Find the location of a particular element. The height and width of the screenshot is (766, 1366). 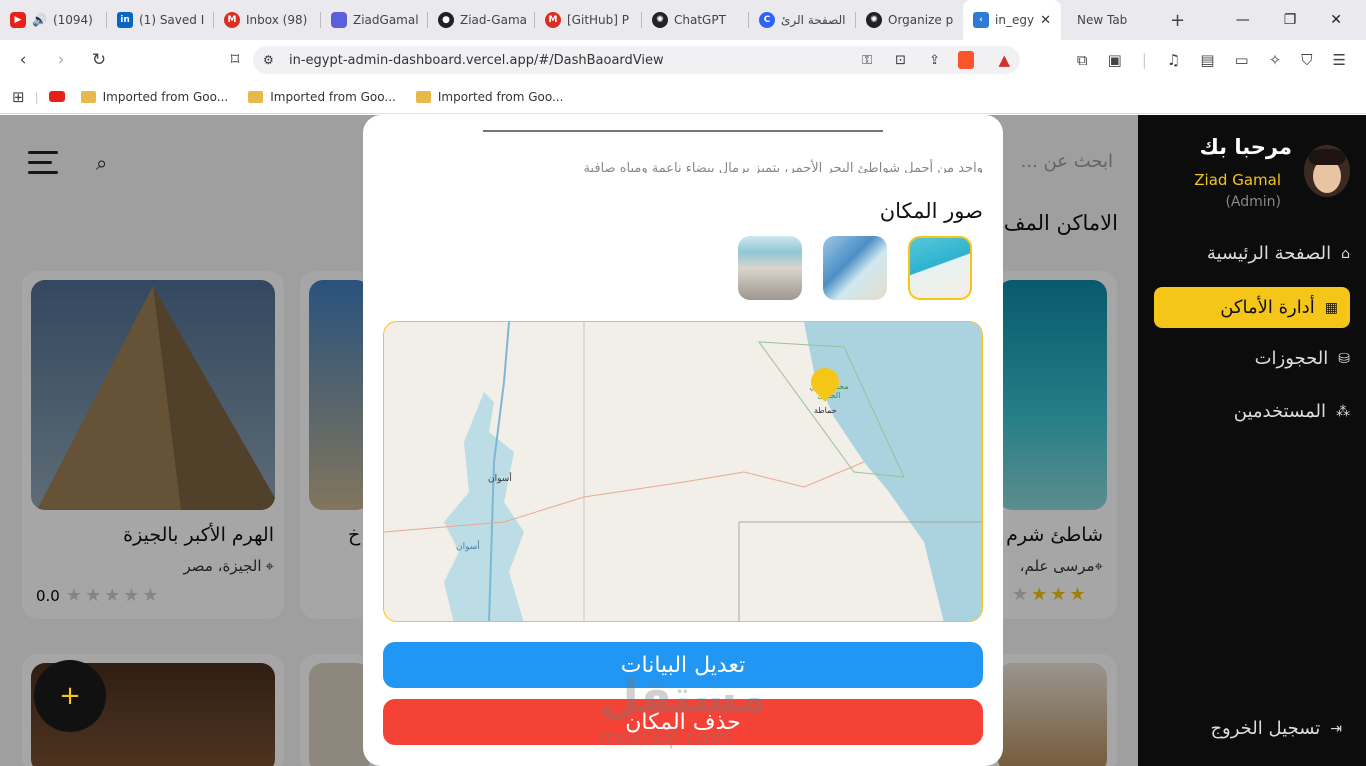

photos-title: صور المكان is located at coordinates (931, 211).